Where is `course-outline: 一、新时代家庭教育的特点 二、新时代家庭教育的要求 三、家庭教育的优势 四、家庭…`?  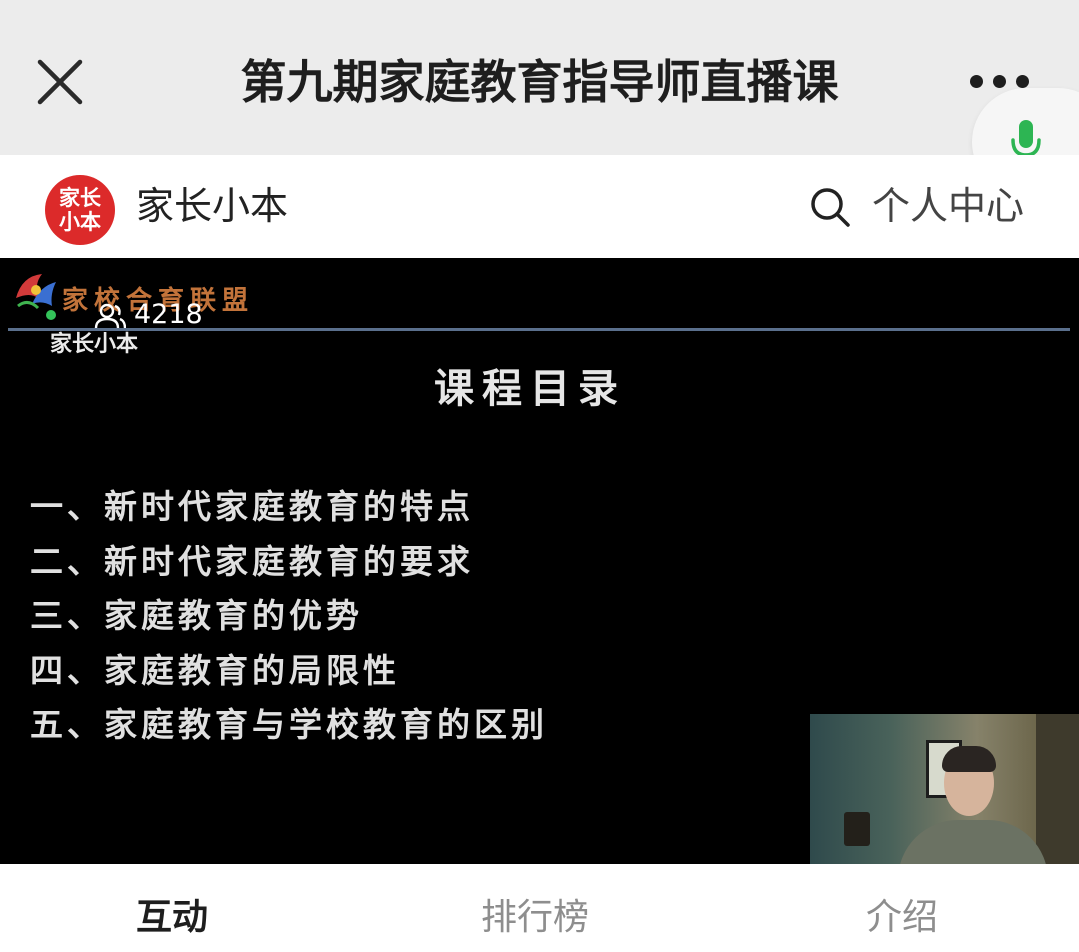 course-outline: 一、新时代家庭教育的特点 二、新时代家庭教育的要求 三、家庭教育的优势 四、家庭… is located at coordinates (289, 616).